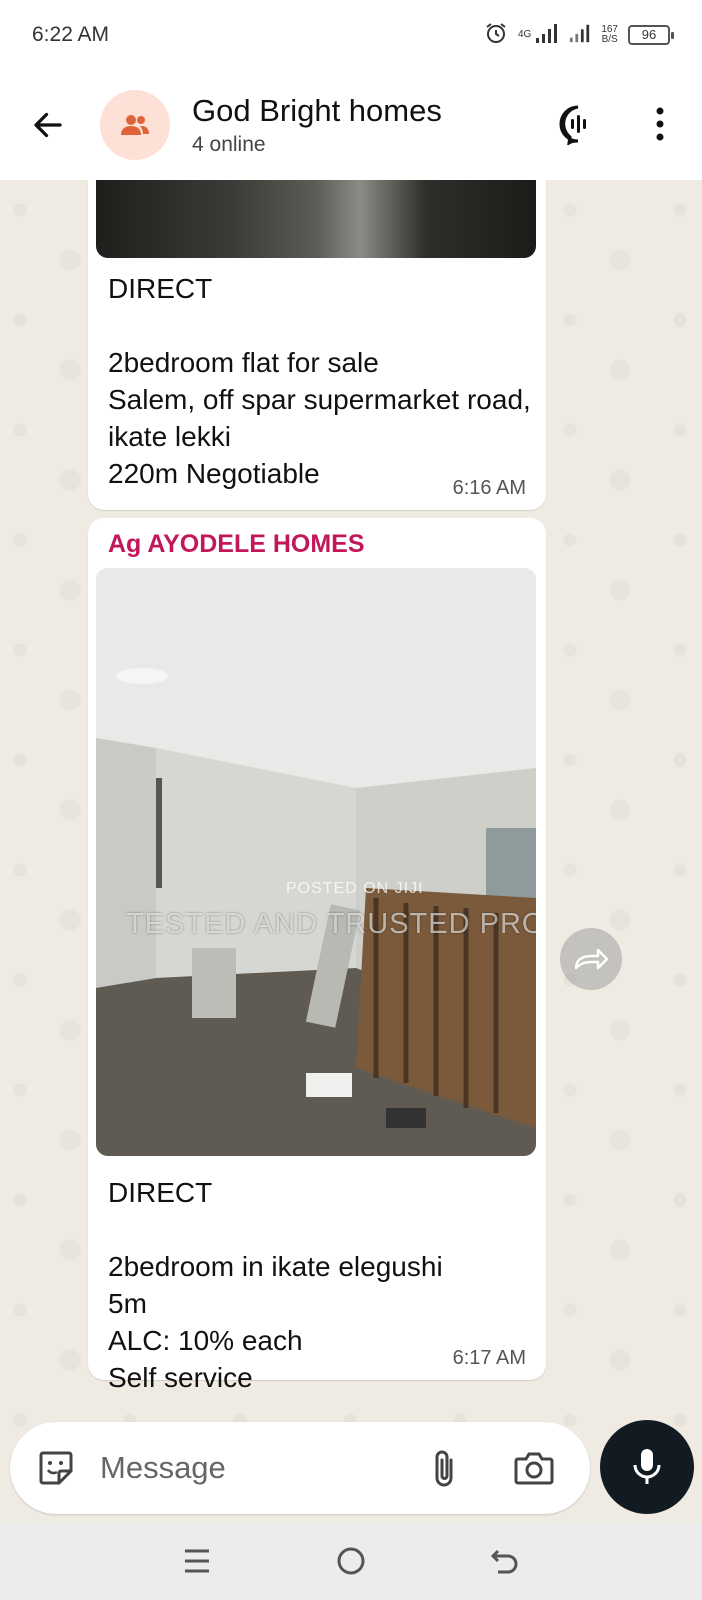 Image resolution: width=702 pixels, height=1600 pixels. I want to click on paperclip-icon, so click(444, 1468).